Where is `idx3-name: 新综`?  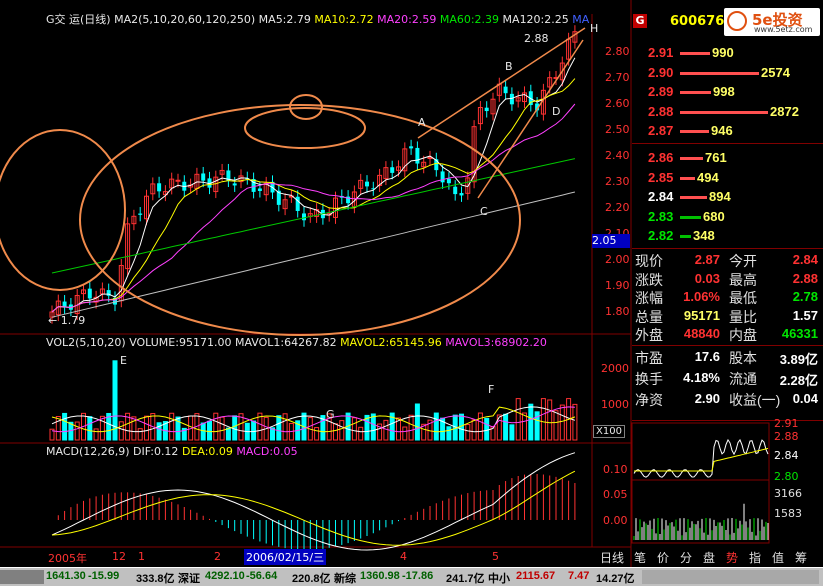
idx3-name: 新综 is located at coordinates (345, 578).